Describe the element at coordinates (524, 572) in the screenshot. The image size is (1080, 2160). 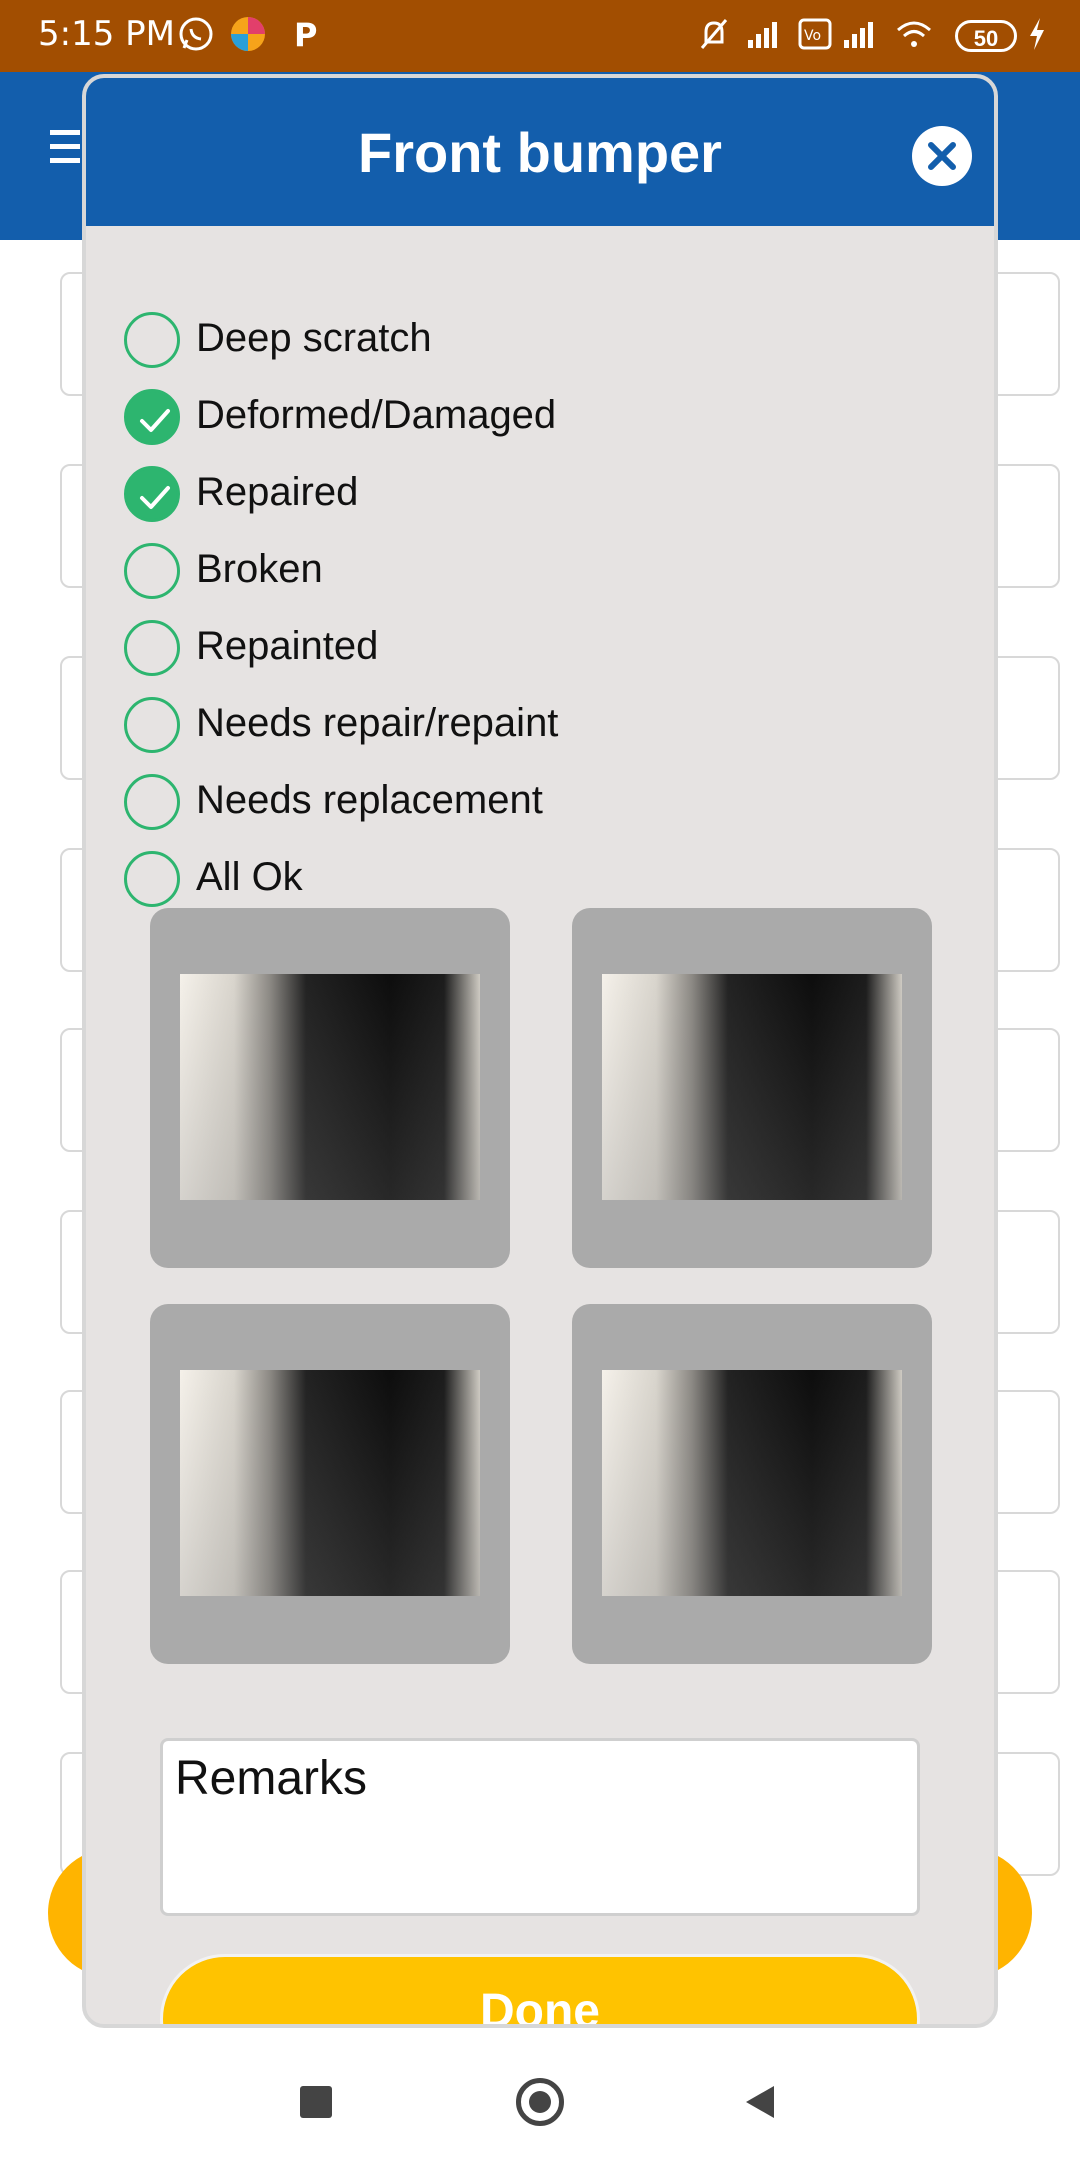
I see `option-broken: Broken` at that location.